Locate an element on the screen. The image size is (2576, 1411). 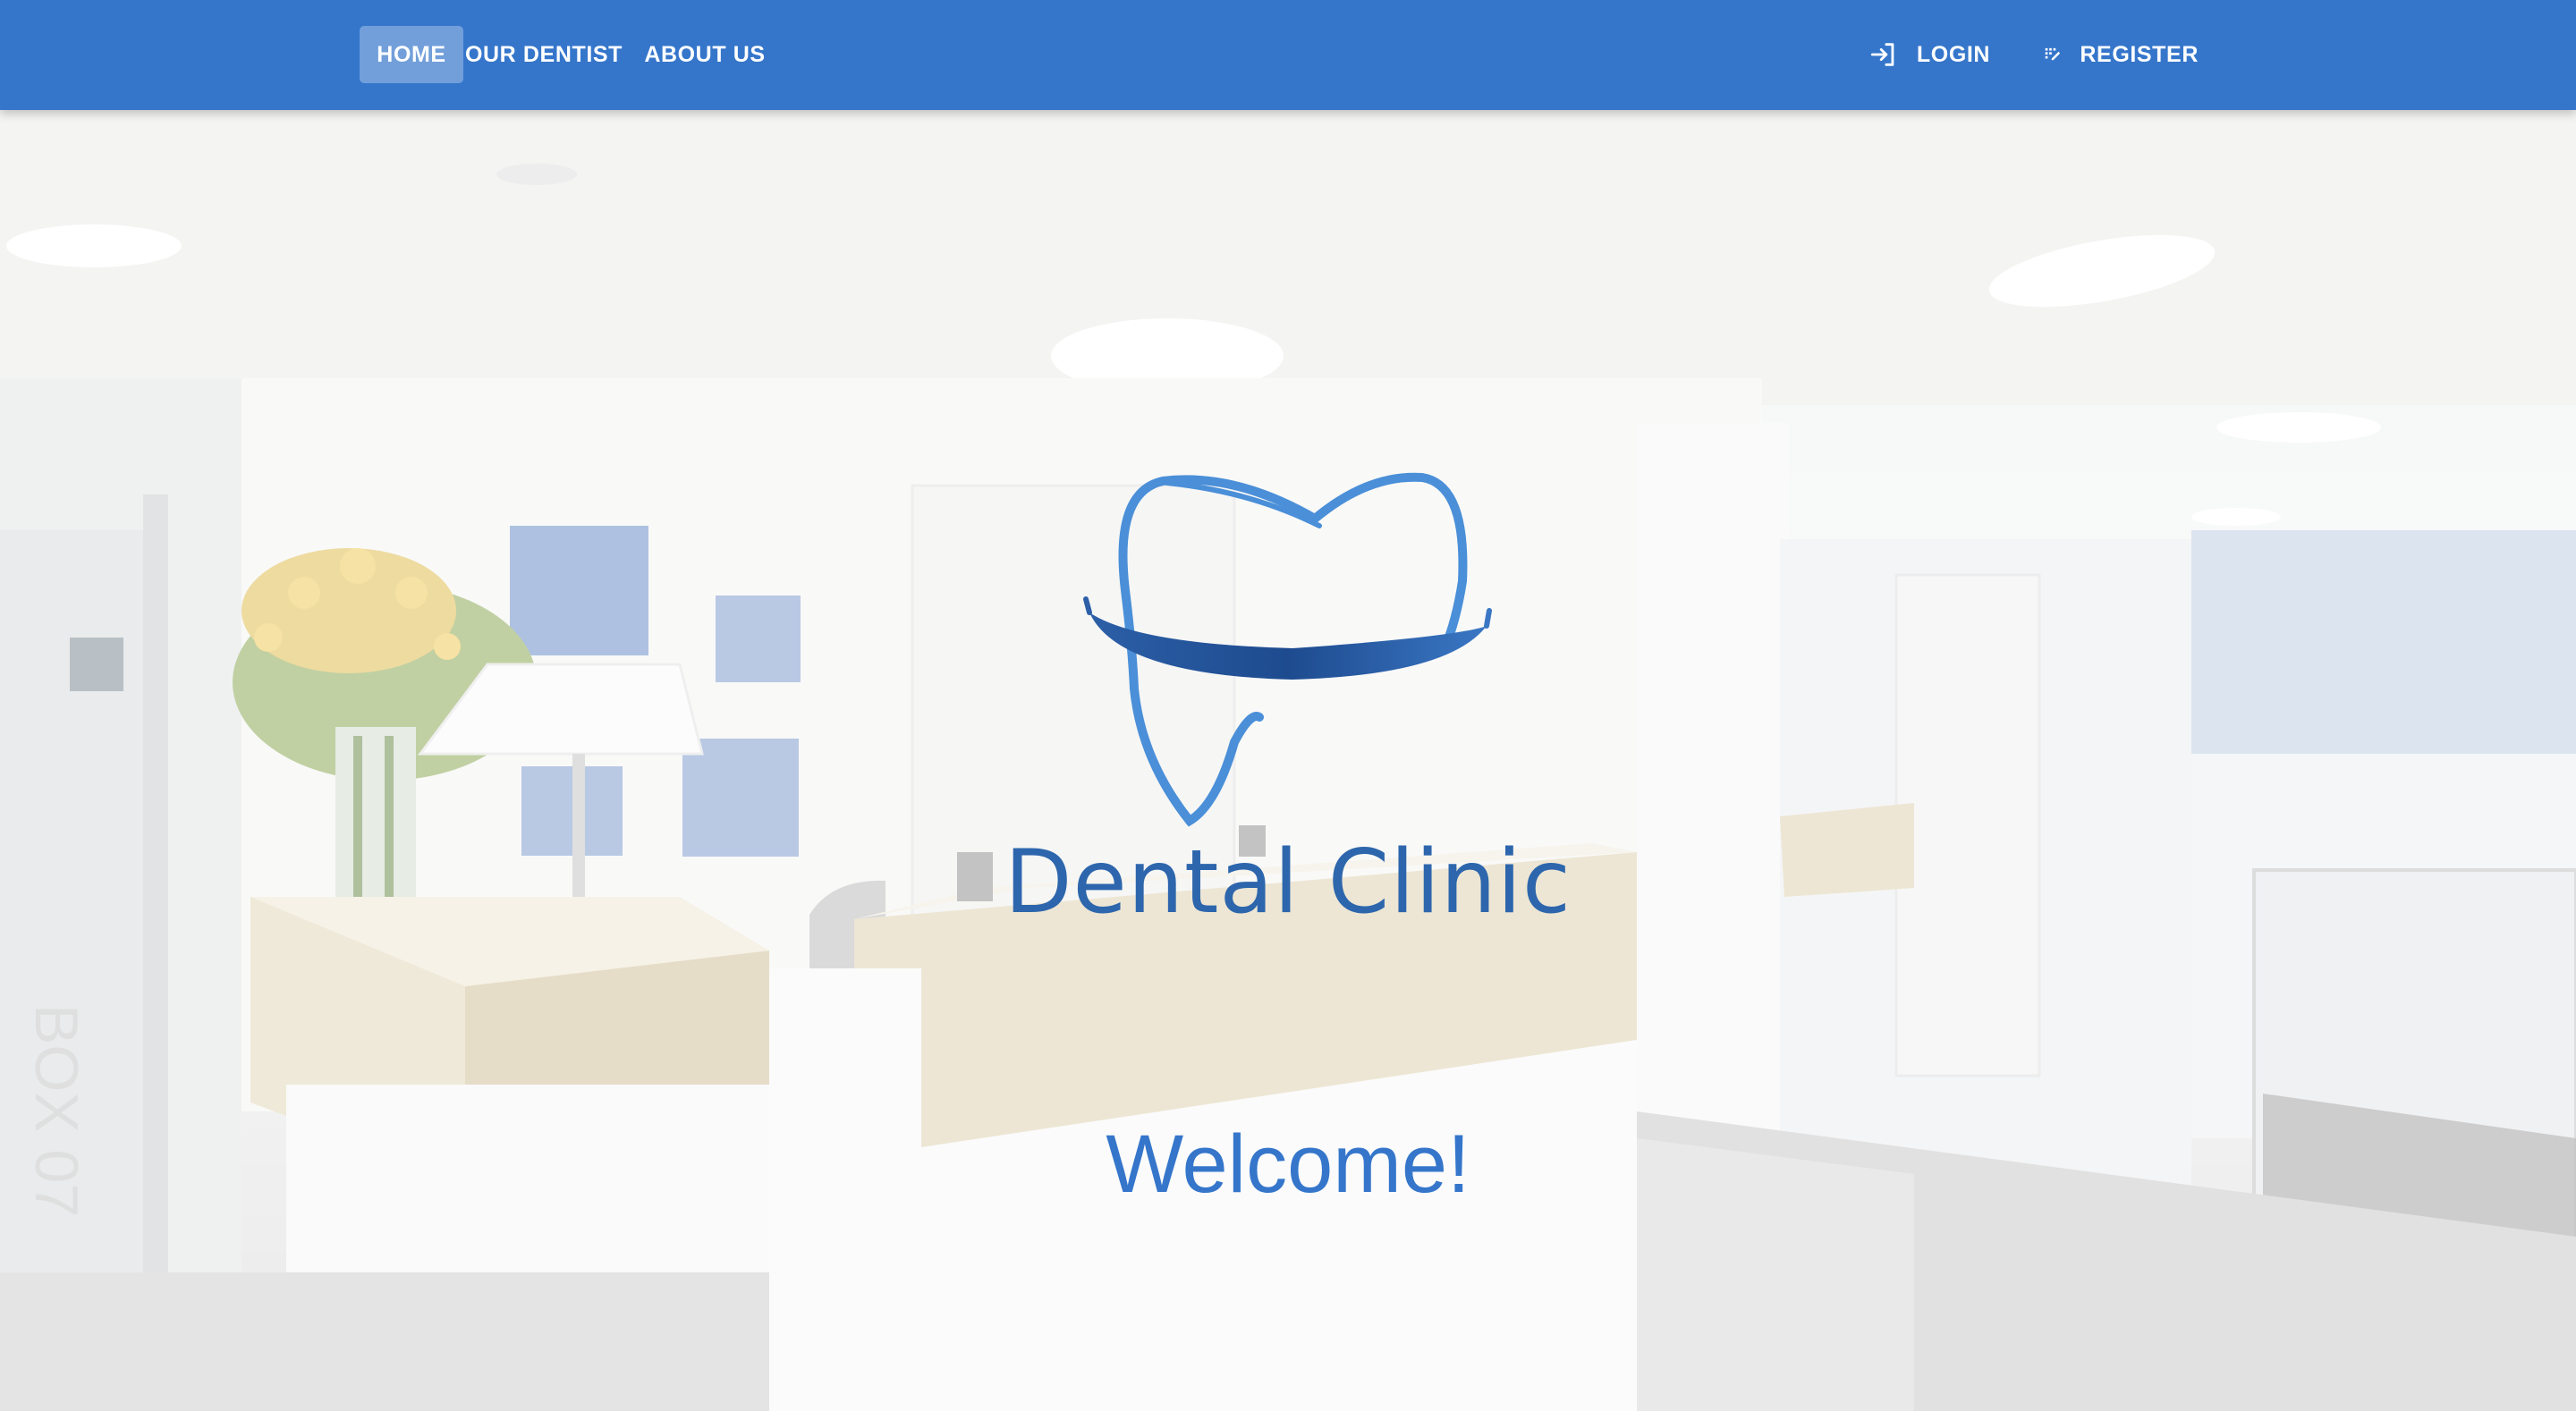
register-icon is located at coordinates (2053, 54).